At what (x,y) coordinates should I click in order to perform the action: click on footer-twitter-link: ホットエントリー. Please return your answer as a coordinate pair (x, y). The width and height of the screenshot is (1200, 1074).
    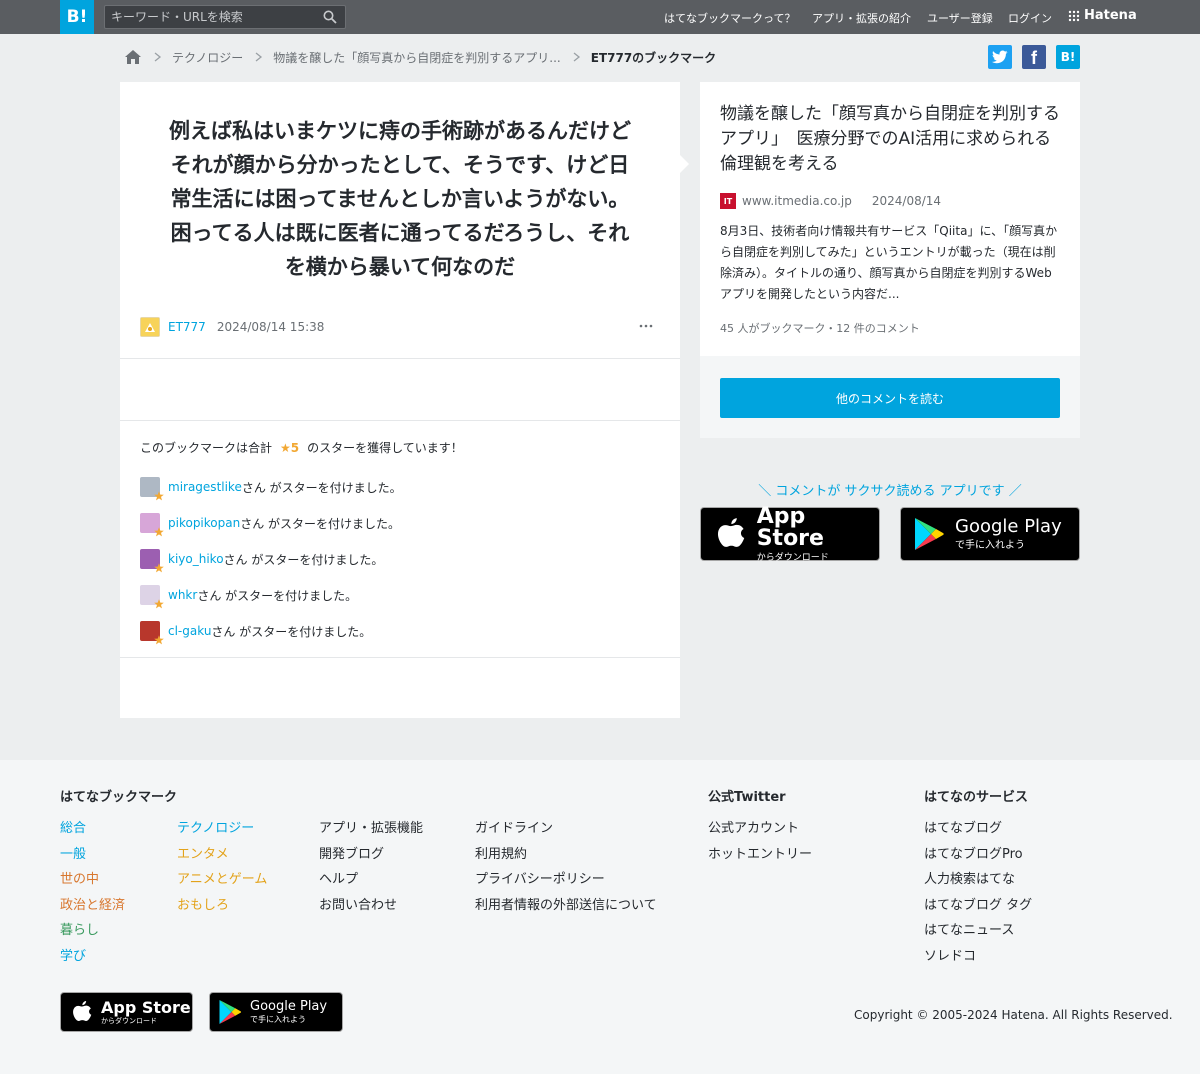
    Looking at the image, I should click on (760, 852).